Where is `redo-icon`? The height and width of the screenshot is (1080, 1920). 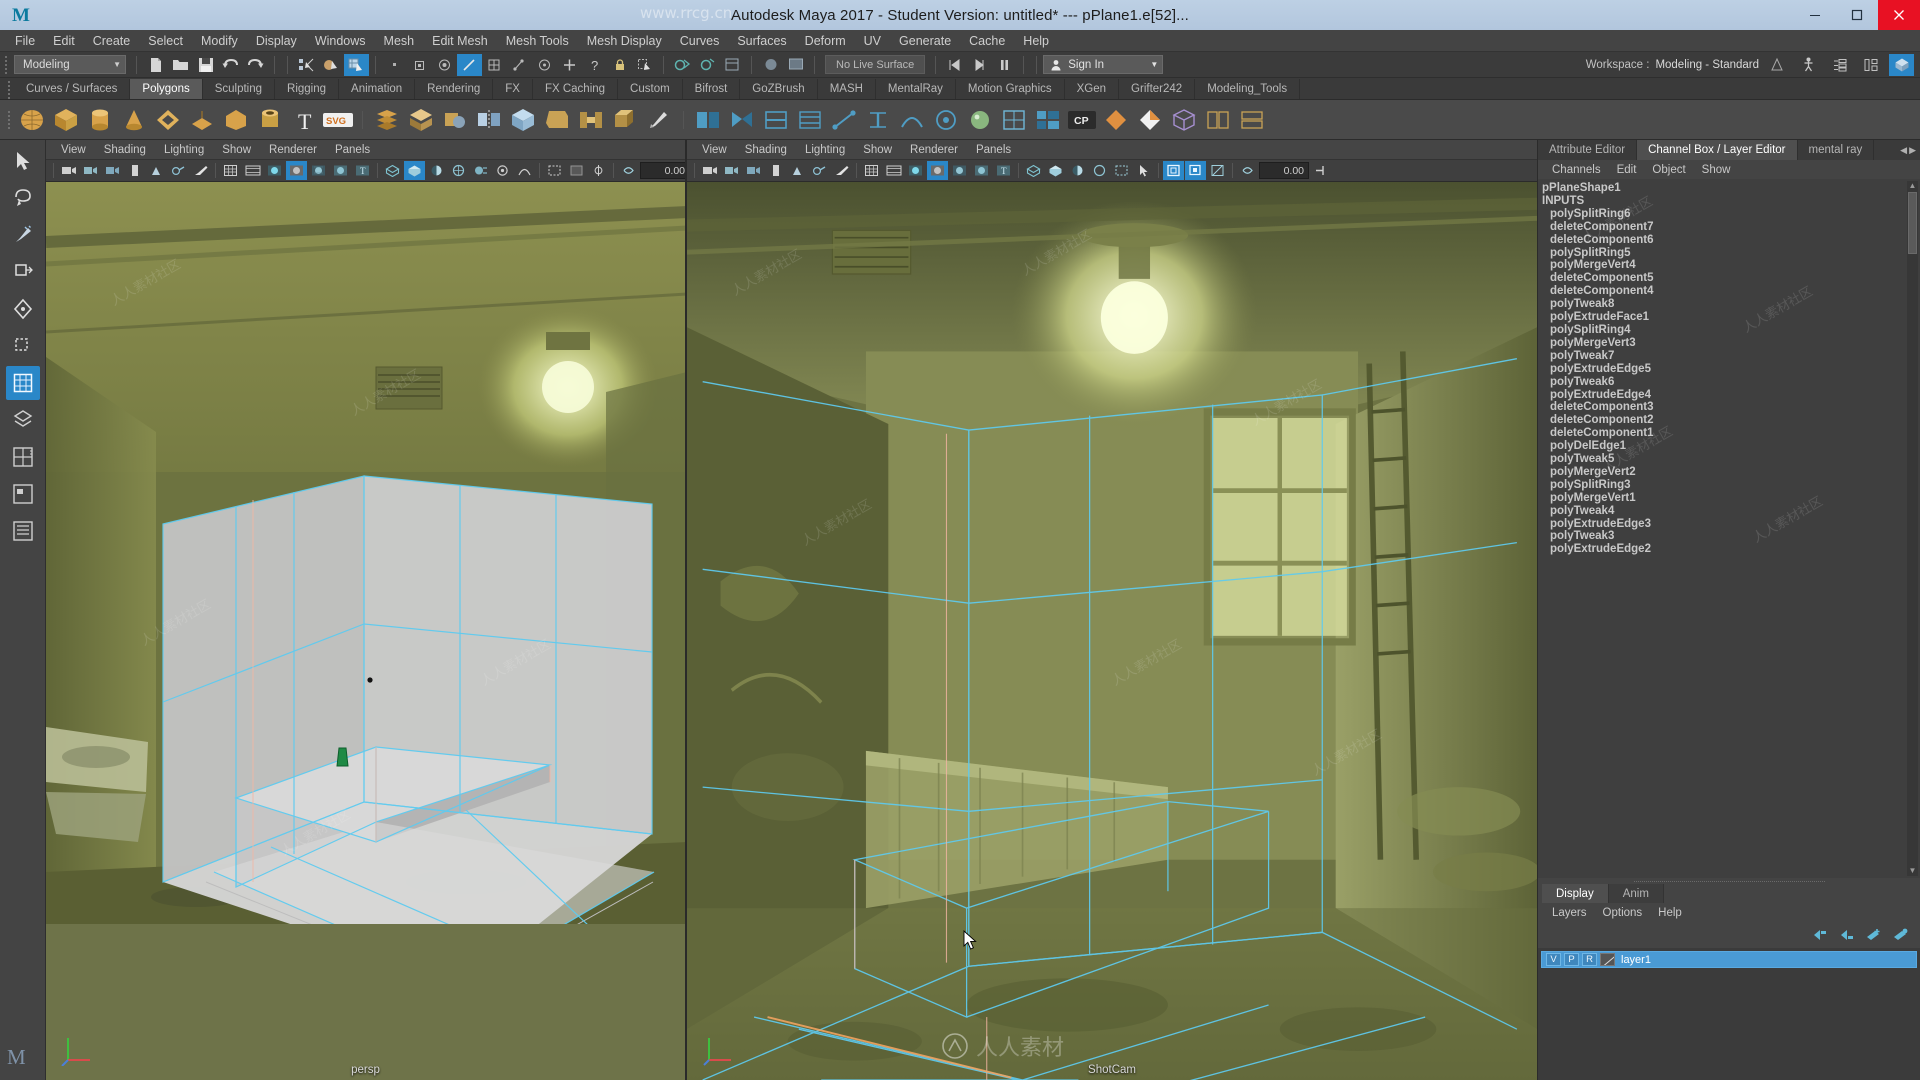
redo-icon is located at coordinates (255, 65).